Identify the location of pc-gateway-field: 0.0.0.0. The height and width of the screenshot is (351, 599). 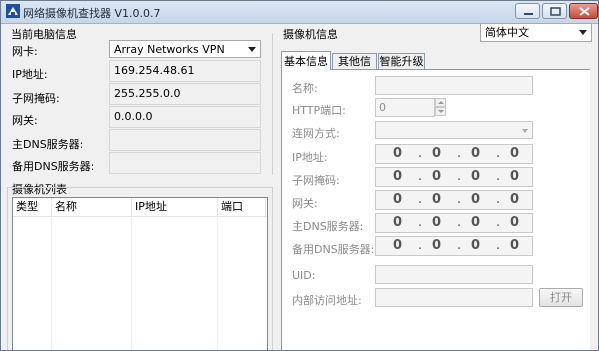
(185, 117).